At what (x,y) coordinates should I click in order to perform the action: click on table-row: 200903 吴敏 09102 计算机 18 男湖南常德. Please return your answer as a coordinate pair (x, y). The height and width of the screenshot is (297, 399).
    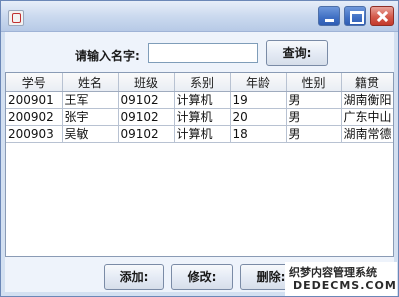
    Looking at the image, I should click on (199, 134).